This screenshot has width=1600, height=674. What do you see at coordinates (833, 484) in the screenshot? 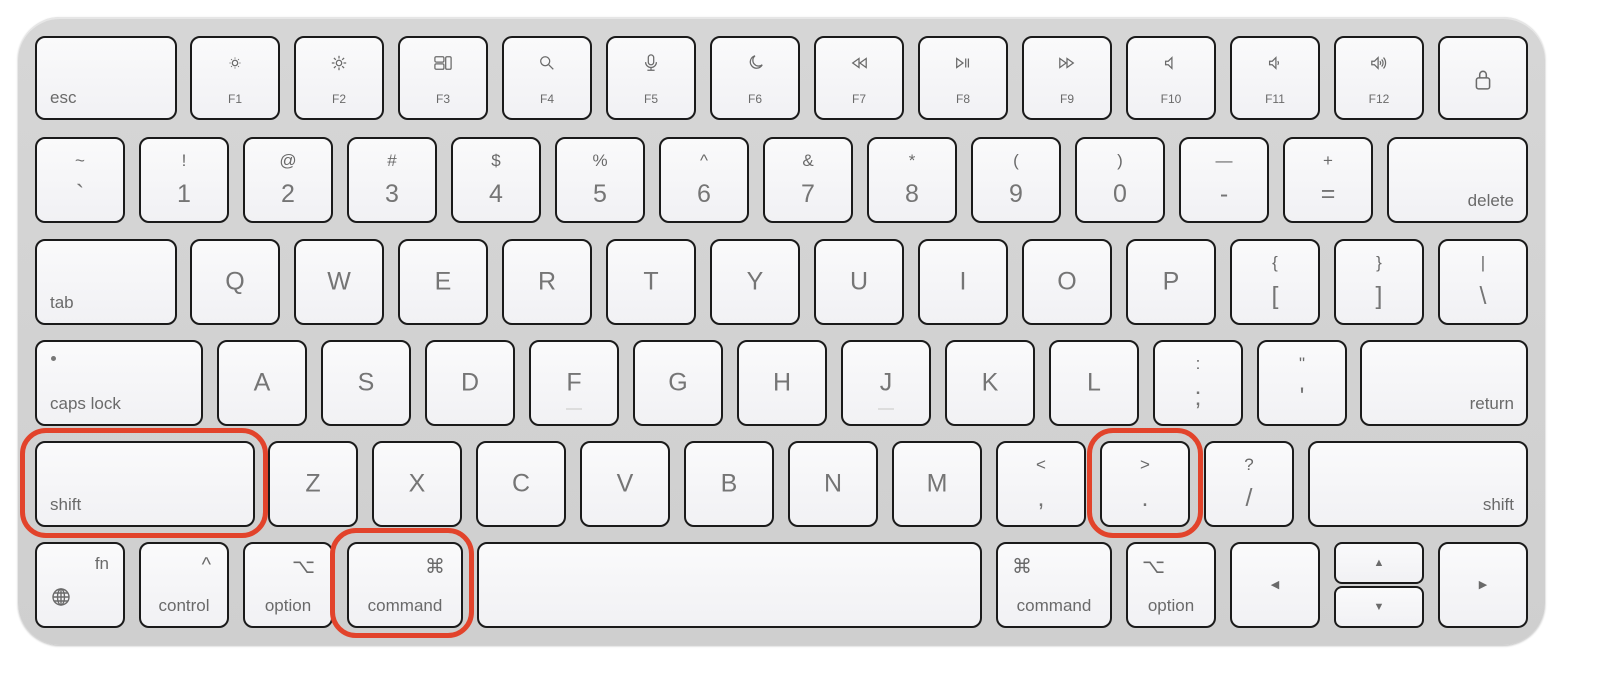
I see `key-n: N` at bounding box center [833, 484].